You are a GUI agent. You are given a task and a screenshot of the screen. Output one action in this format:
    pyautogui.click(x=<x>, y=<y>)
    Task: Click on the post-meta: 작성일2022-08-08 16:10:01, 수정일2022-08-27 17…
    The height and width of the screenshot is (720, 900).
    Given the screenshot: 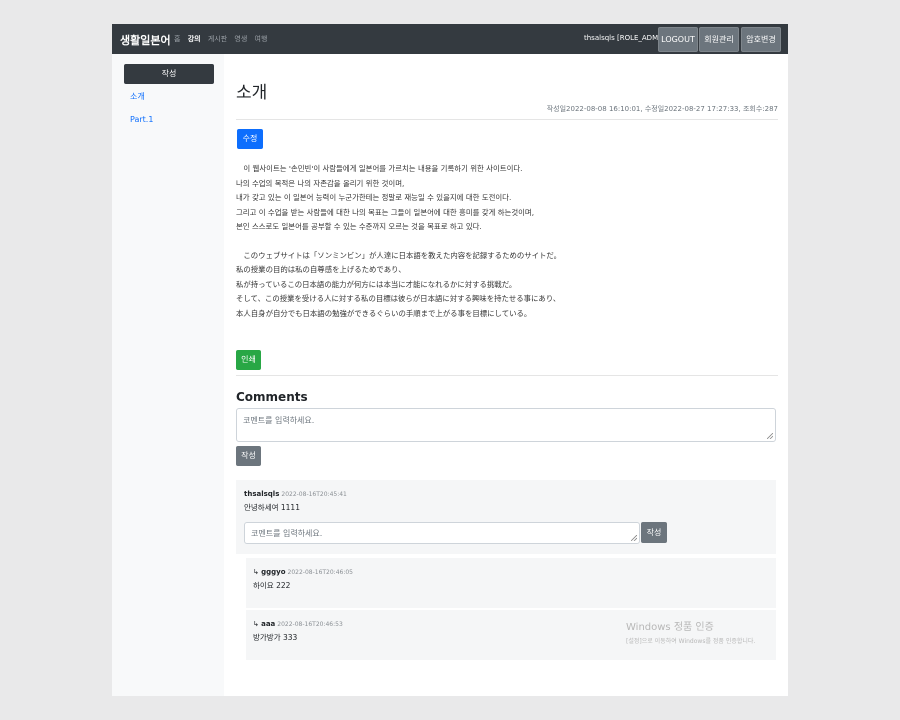 What is the action you would take?
    pyautogui.click(x=662, y=109)
    